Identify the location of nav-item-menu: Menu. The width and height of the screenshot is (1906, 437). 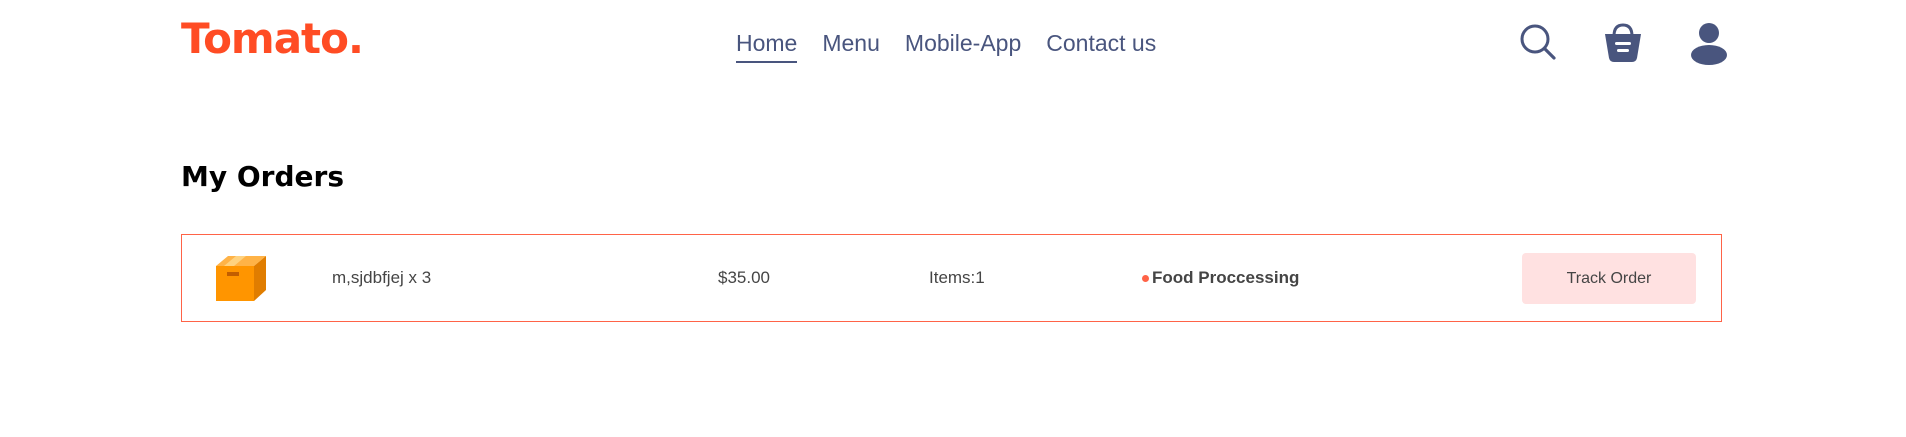
(851, 46).